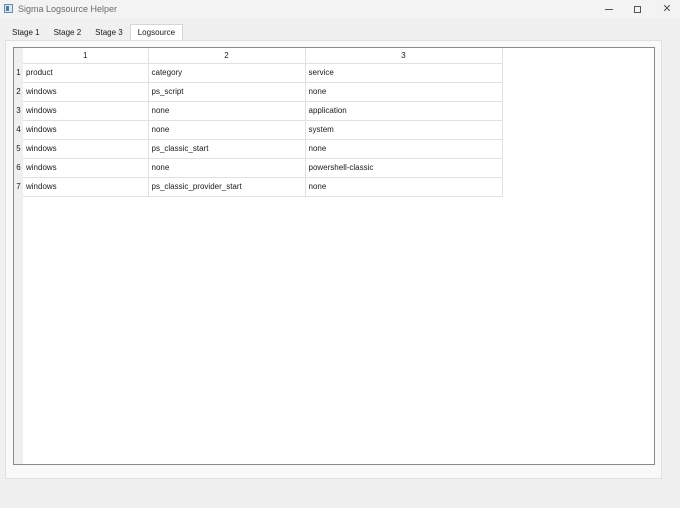 Image resolution: width=680 pixels, height=508 pixels. Describe the element at coordinates (18, 72) in the screenshot. I see `row-header: 1` at that location.